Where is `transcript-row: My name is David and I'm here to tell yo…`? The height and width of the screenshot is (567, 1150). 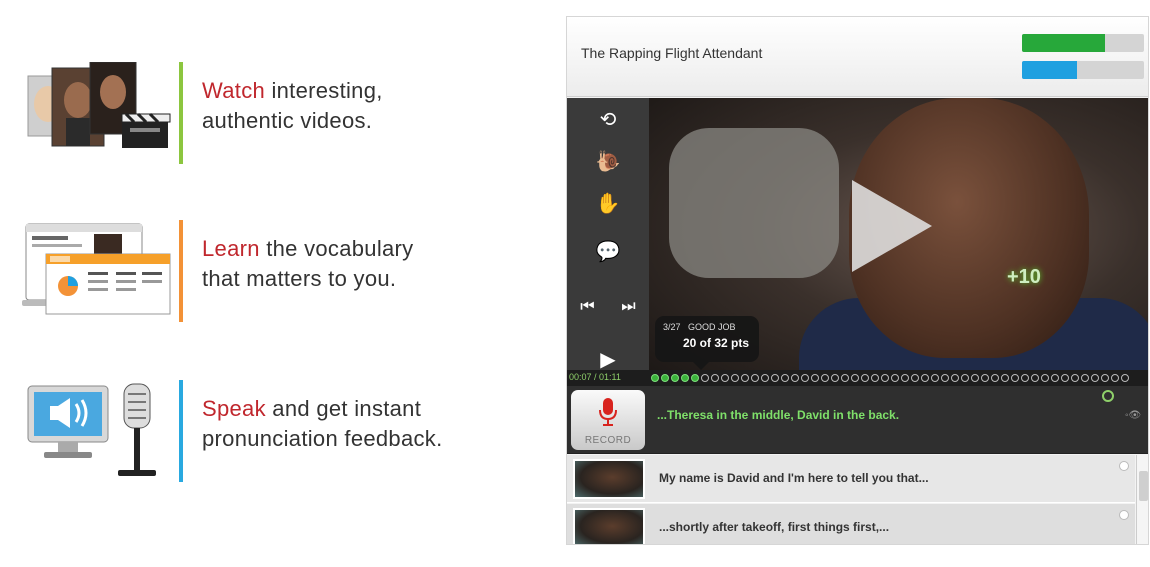
transcript-row: My name is David and I'm here to tell yo… is located at coordinates (851, 479).